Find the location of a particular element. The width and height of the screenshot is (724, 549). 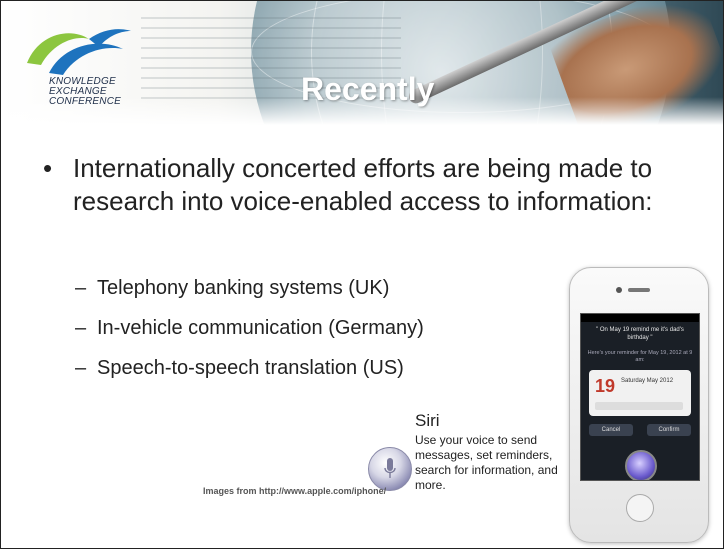

screen-mic-icon is located at coordinates (641, 465).